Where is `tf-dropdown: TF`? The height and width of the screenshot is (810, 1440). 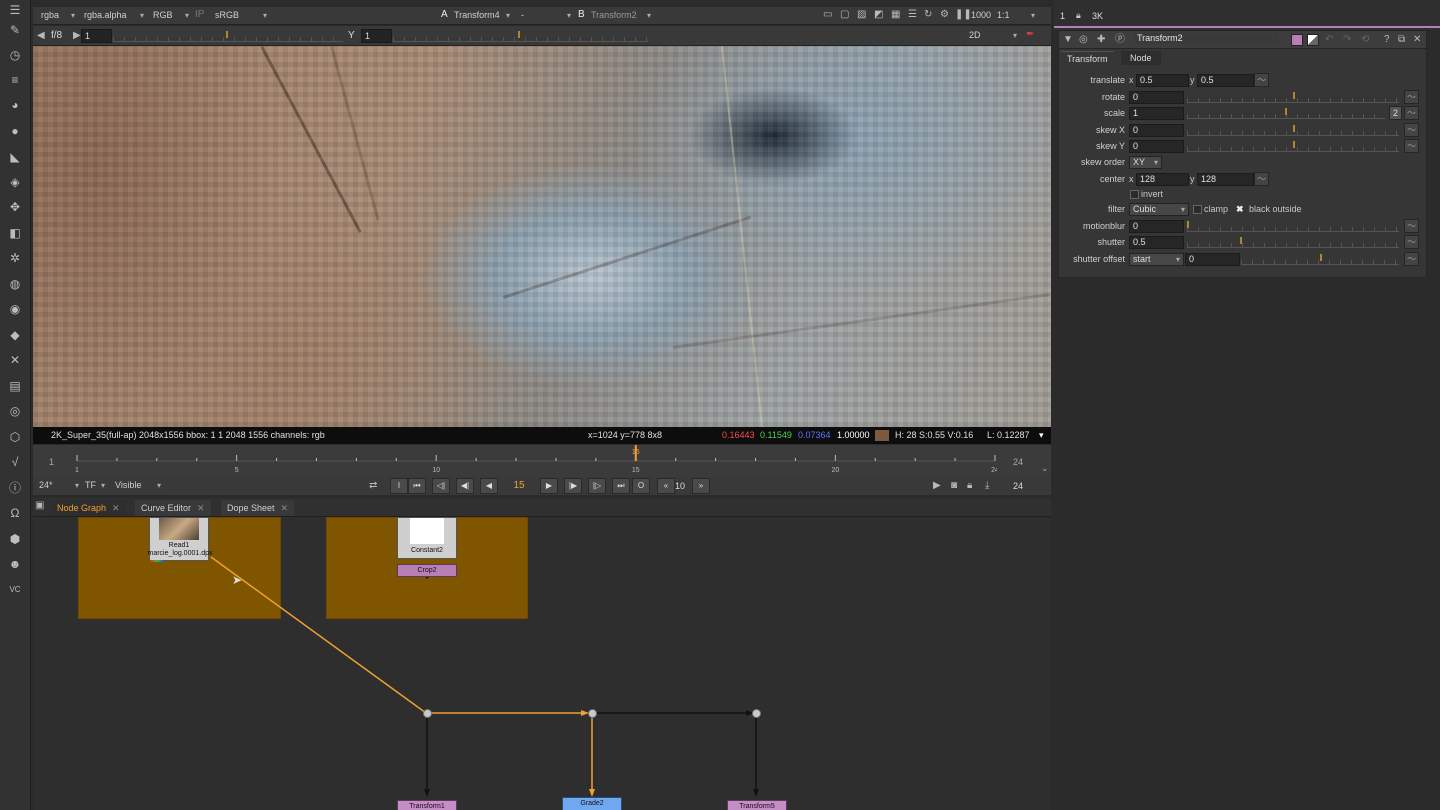
tf-dropdown: TF is located at coordinates (94, 485).